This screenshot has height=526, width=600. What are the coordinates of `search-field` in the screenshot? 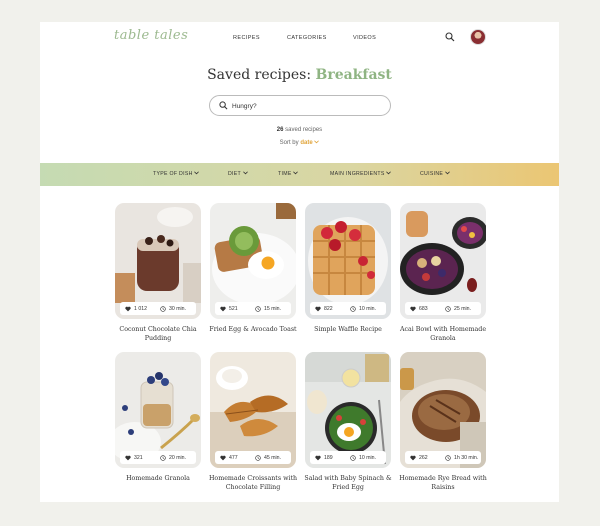 It's located at (300, 105).